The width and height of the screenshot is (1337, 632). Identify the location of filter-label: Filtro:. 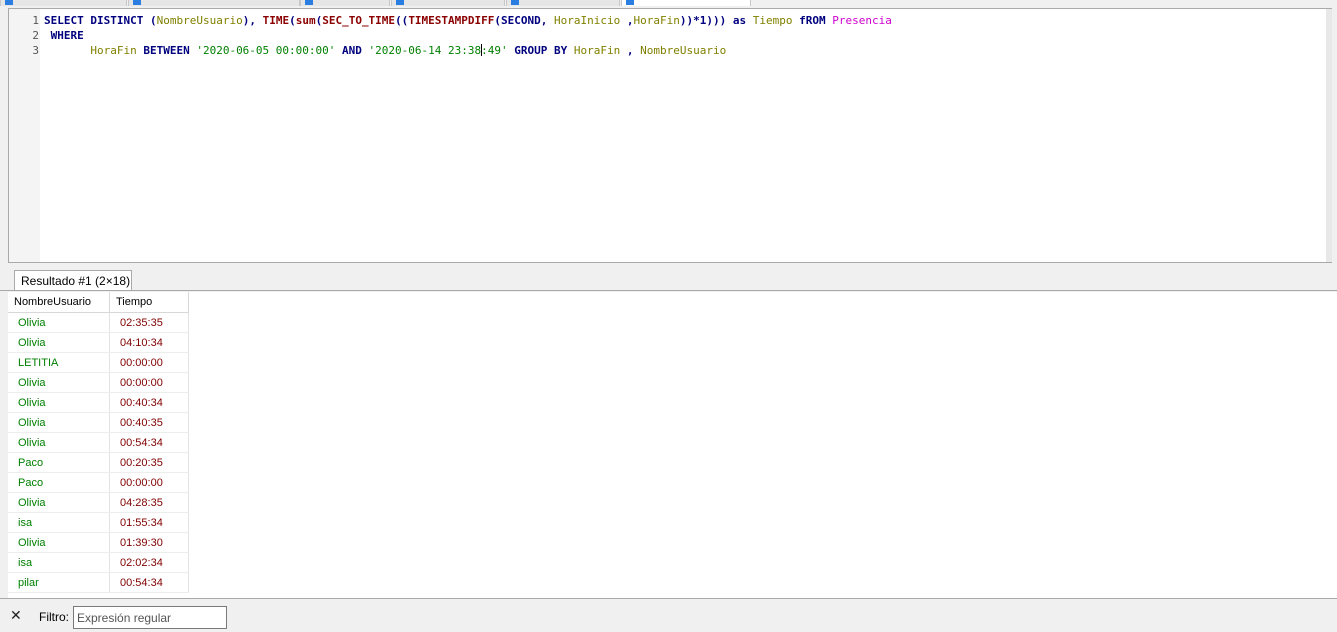
(54, 617).